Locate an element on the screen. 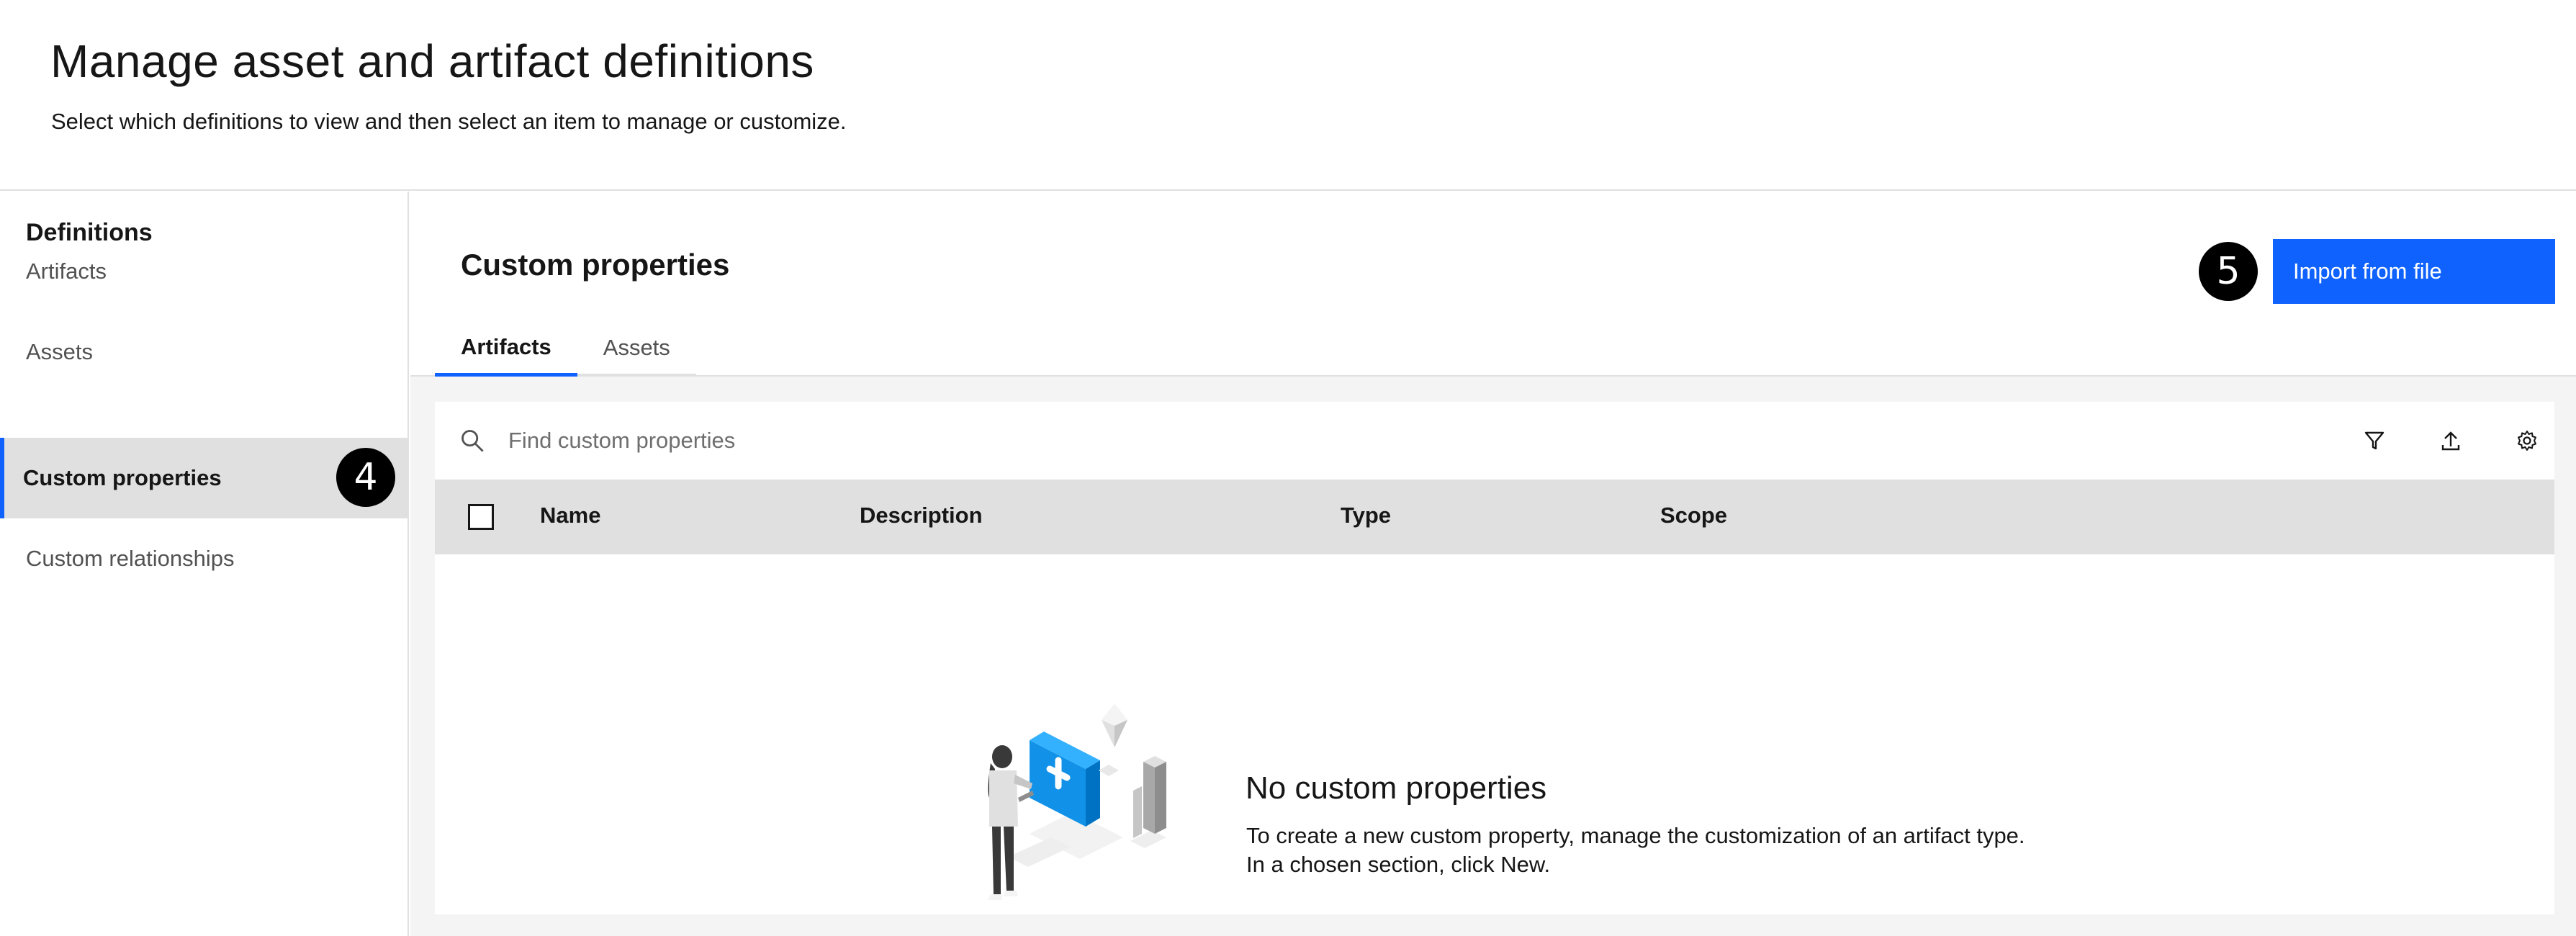 Image resolution: width=2576 pixels, height=936 pixels. sidebar-item-label: Artifacts is located at coordinates (66, 271).